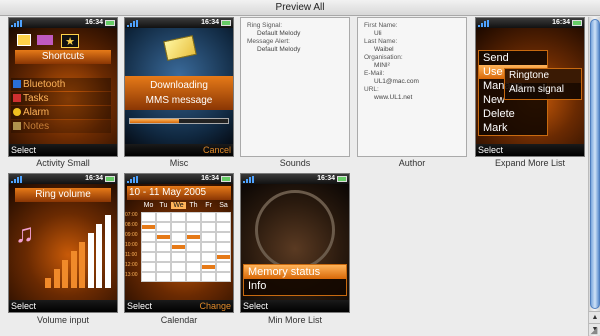 The image size is (600, 336). What do you see at coordinates (295, 243) in the screenshot?
I see `thumbnail-min-more-list: 16:34 Memory status Info Select` at bounding box center [295, 243].